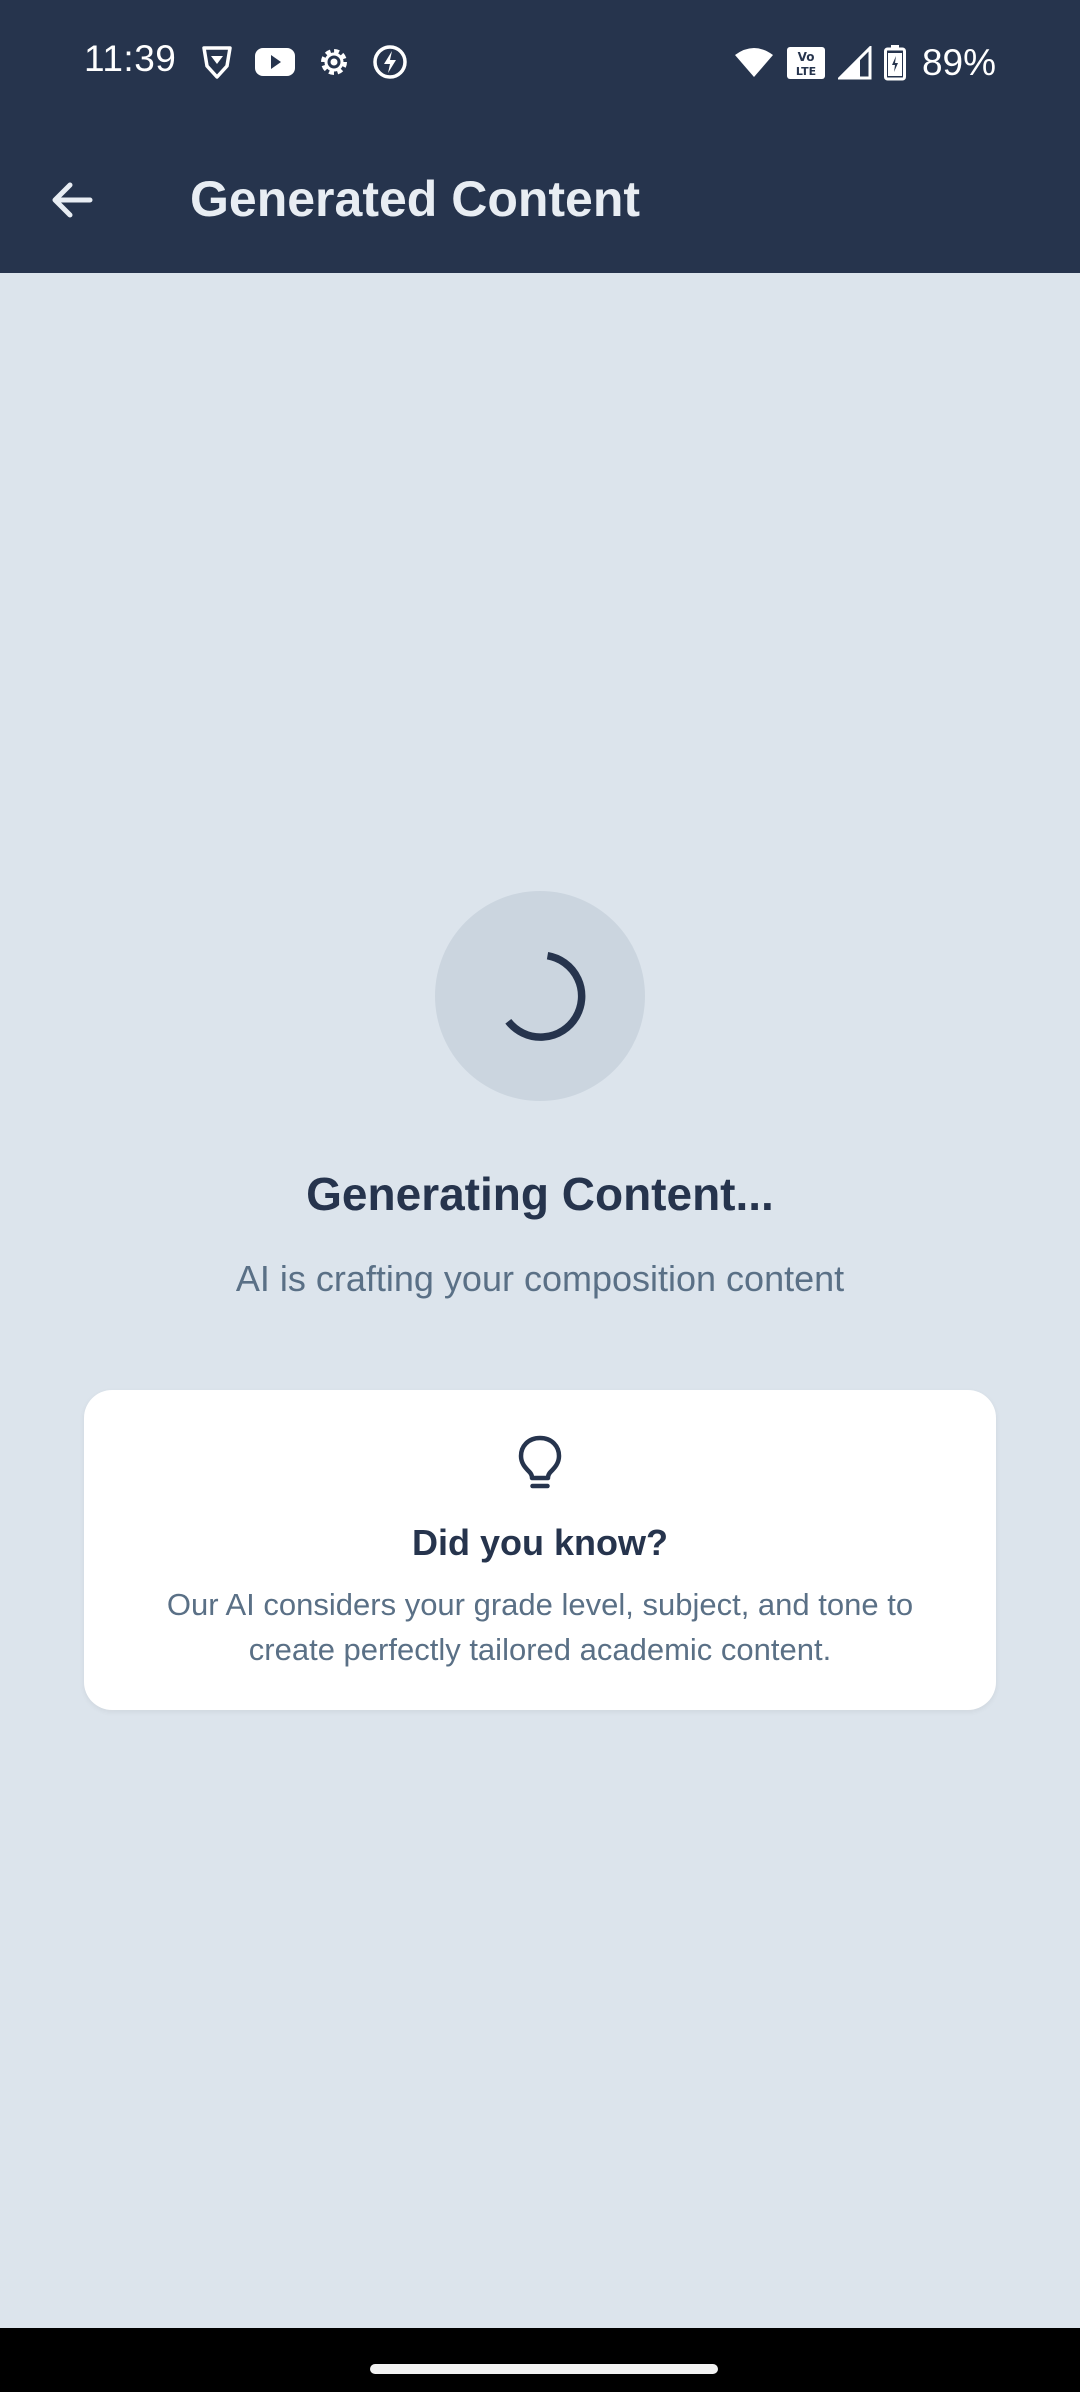  What do you see at coordinates (754, 63) in the screenshot?
I see `wifi-icon` at bounding box center [754, 63].